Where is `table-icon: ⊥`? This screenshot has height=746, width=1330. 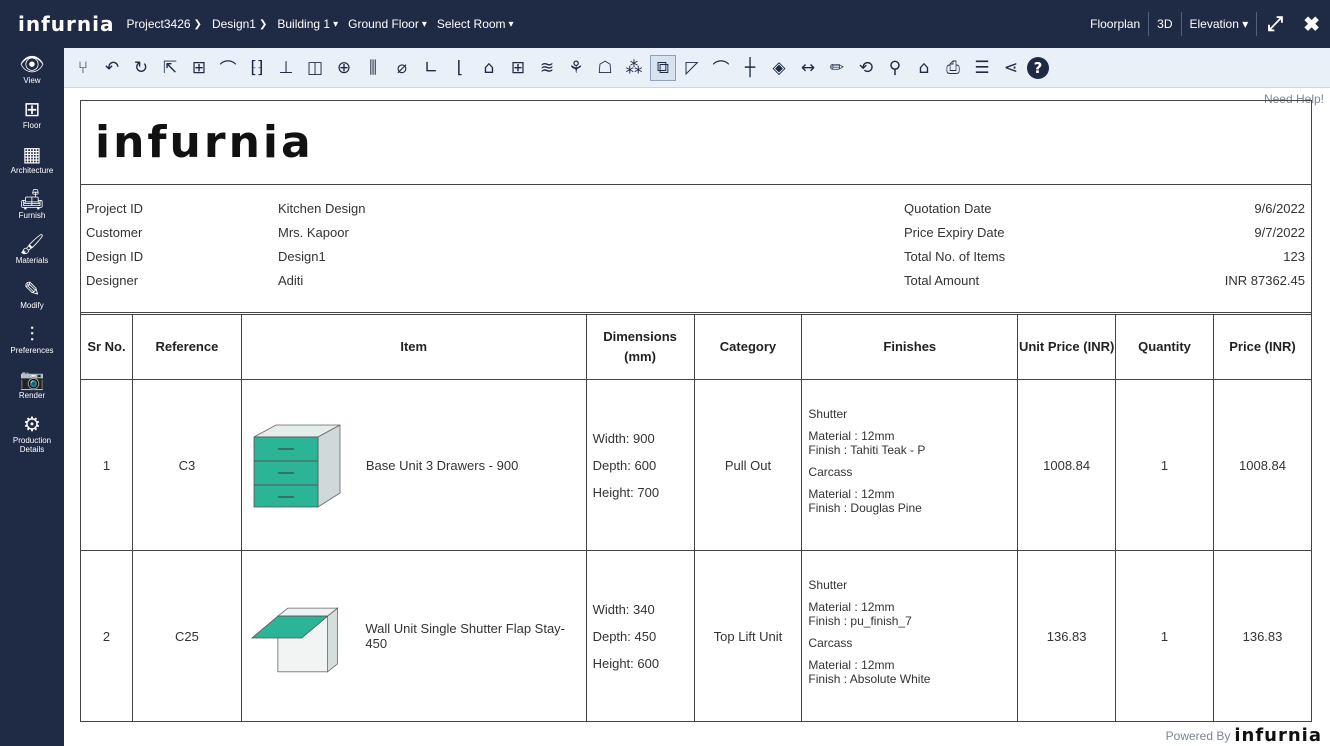 table-icon: ⊥ is located at coordinates (286, 68).